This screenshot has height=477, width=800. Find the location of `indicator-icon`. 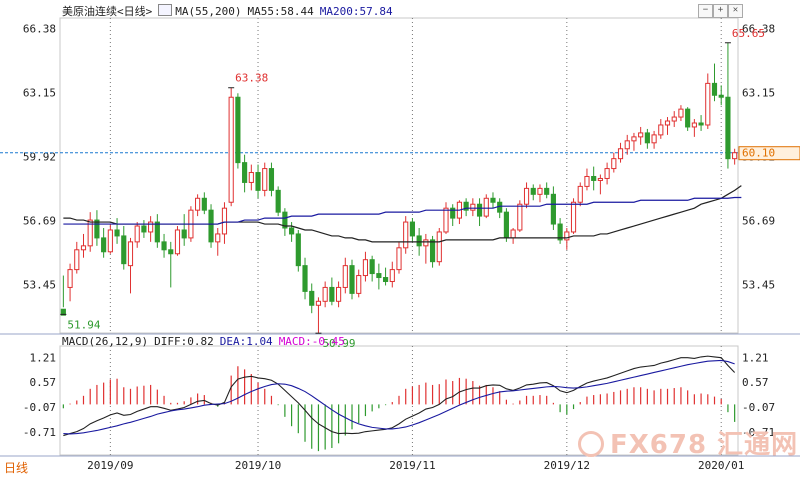

indicator-icon is located at coordinates (165, 10).